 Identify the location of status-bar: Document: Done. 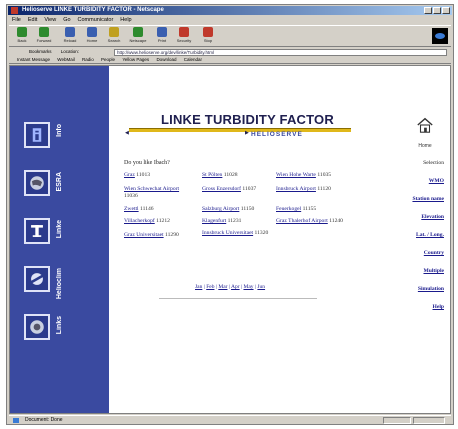
(230, 419).